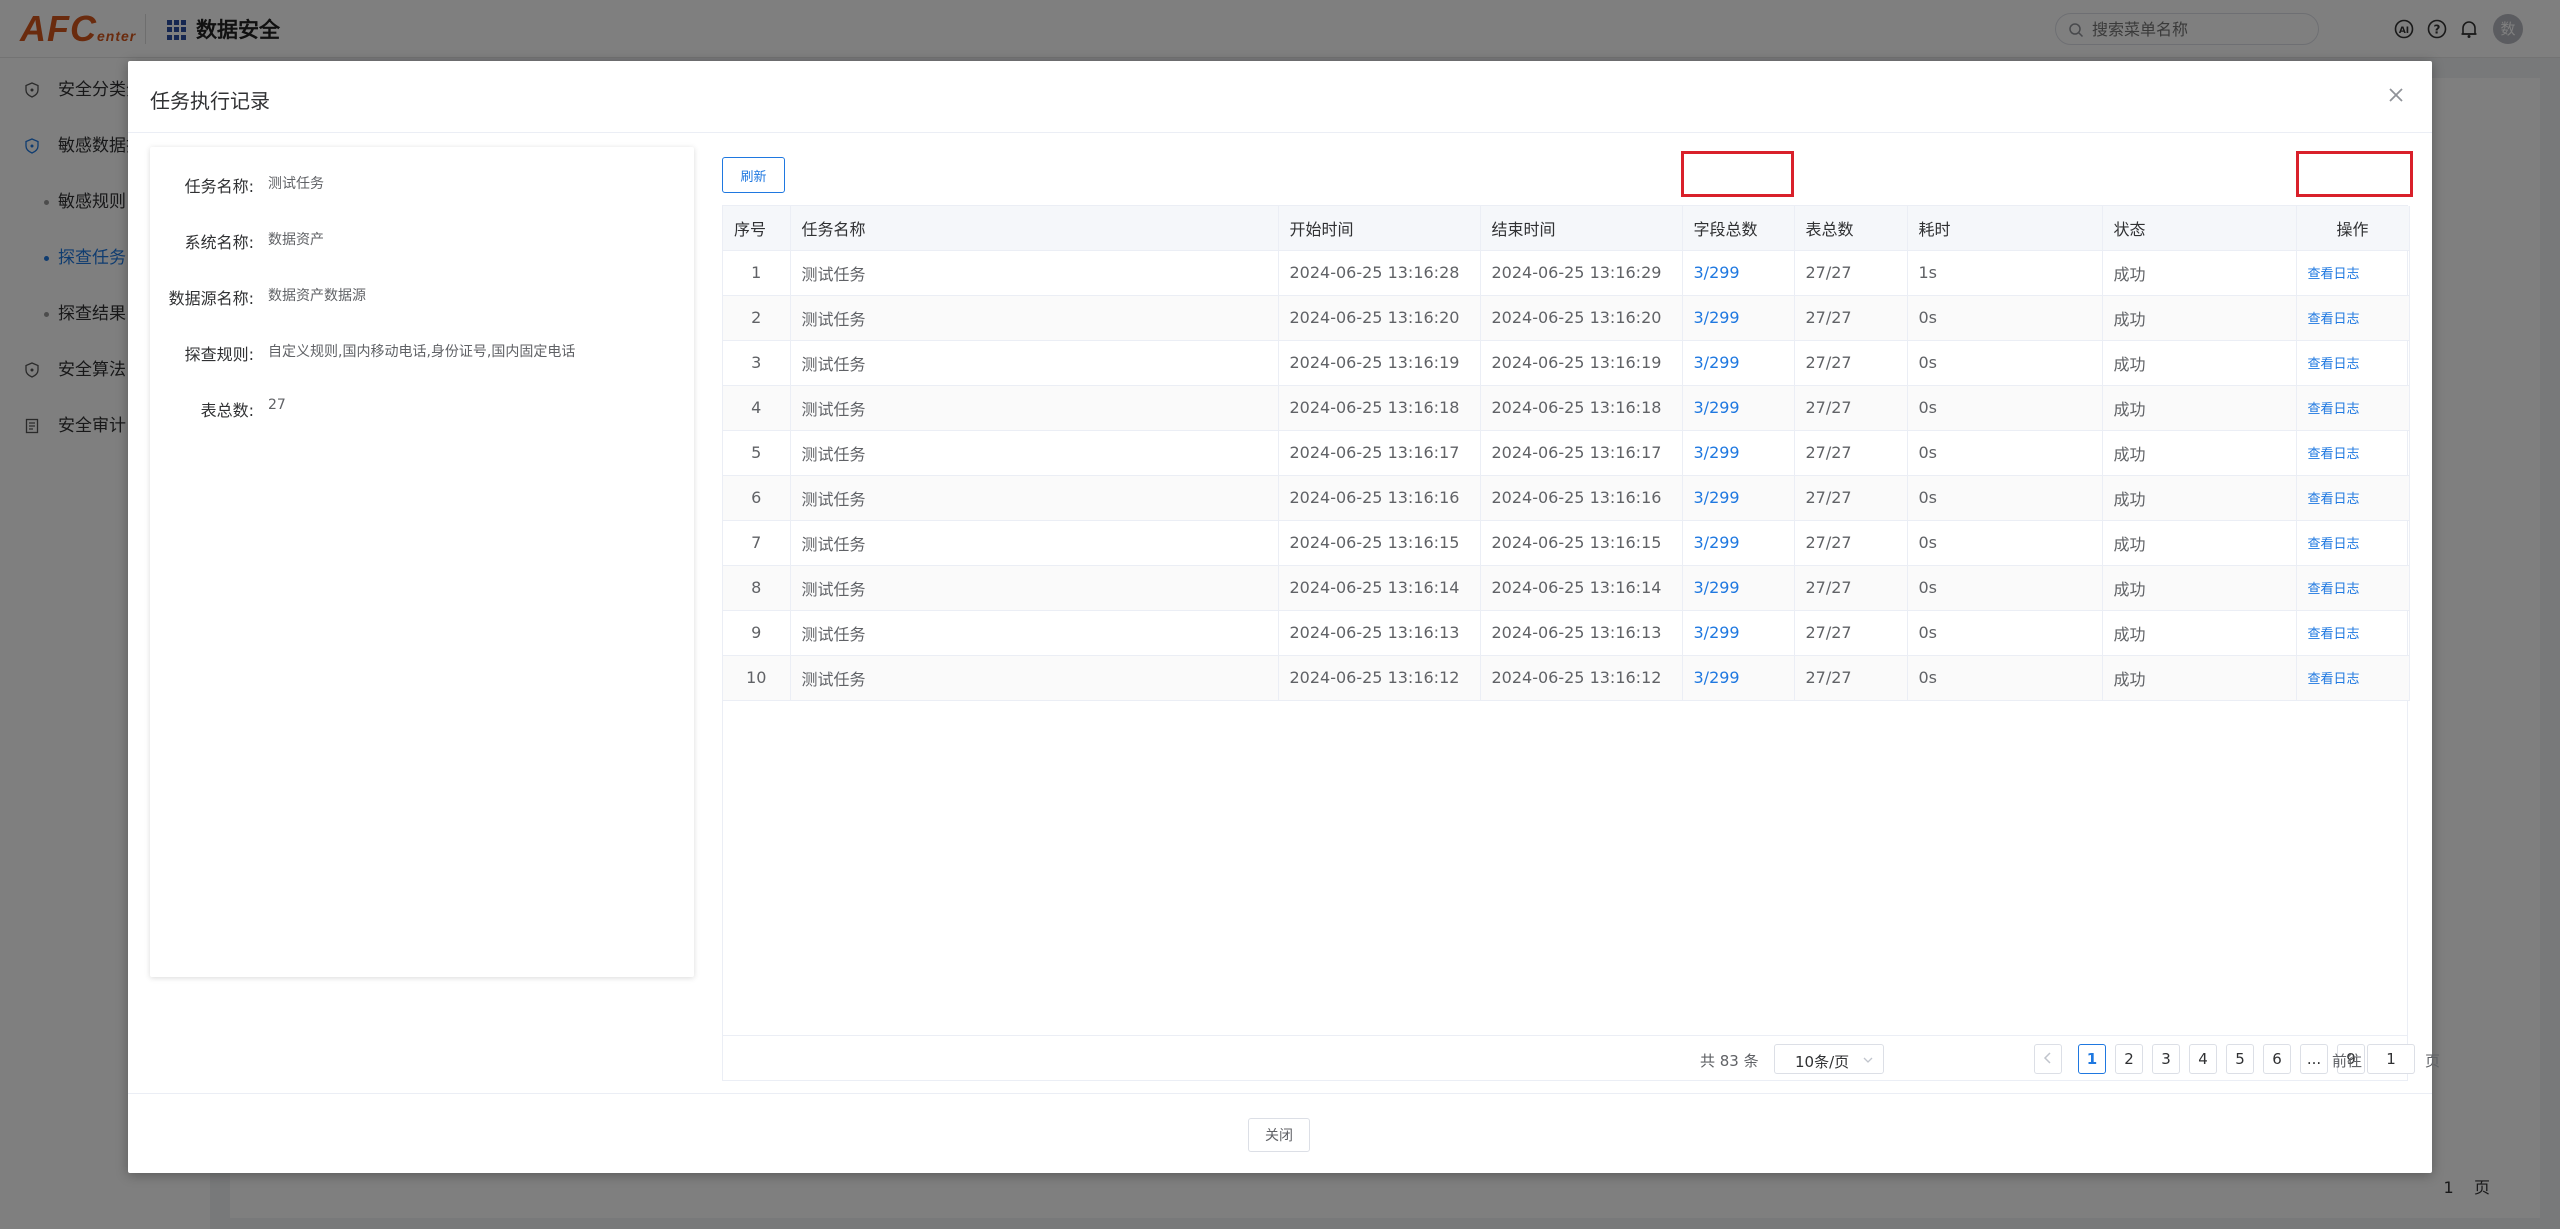  What do you see at coordinates (2396, 95) in the screenshot?
I see `close-icon` at bounding box center [2396, 95].